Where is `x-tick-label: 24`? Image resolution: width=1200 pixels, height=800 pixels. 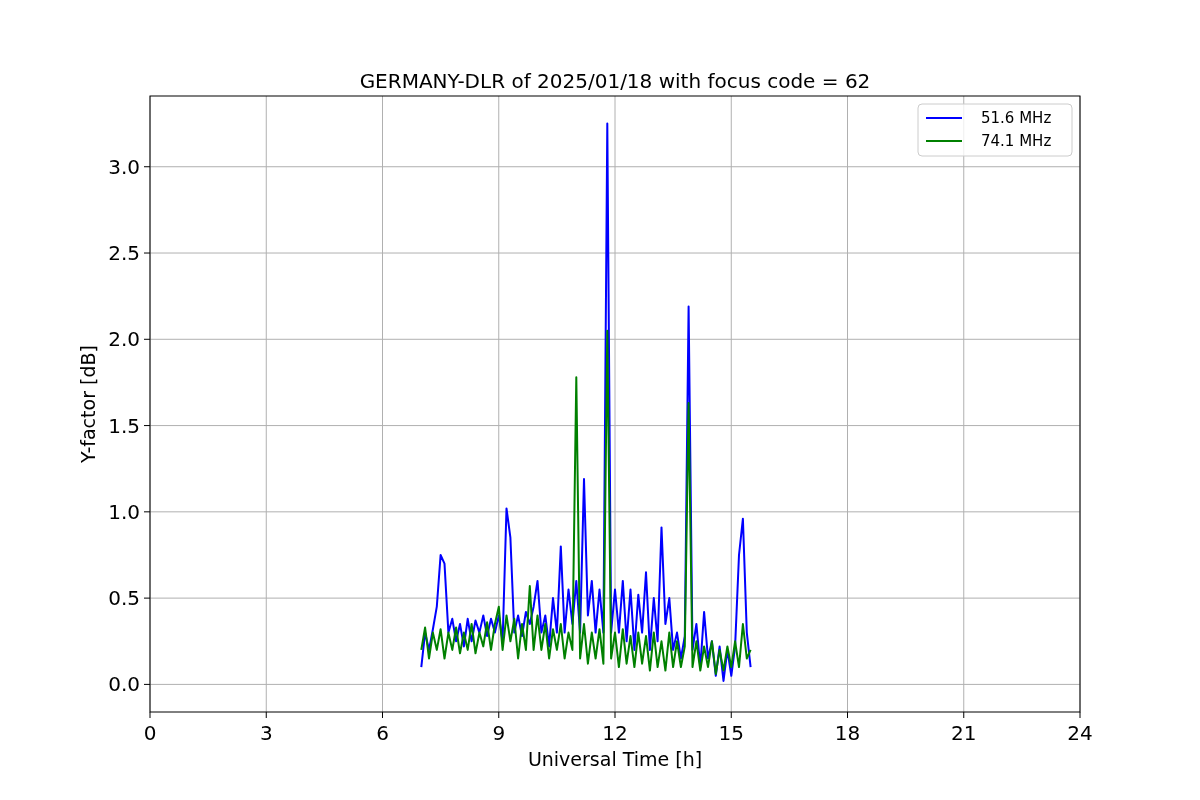 x-tick-label: 24 is located at coordinates (1080, 733).